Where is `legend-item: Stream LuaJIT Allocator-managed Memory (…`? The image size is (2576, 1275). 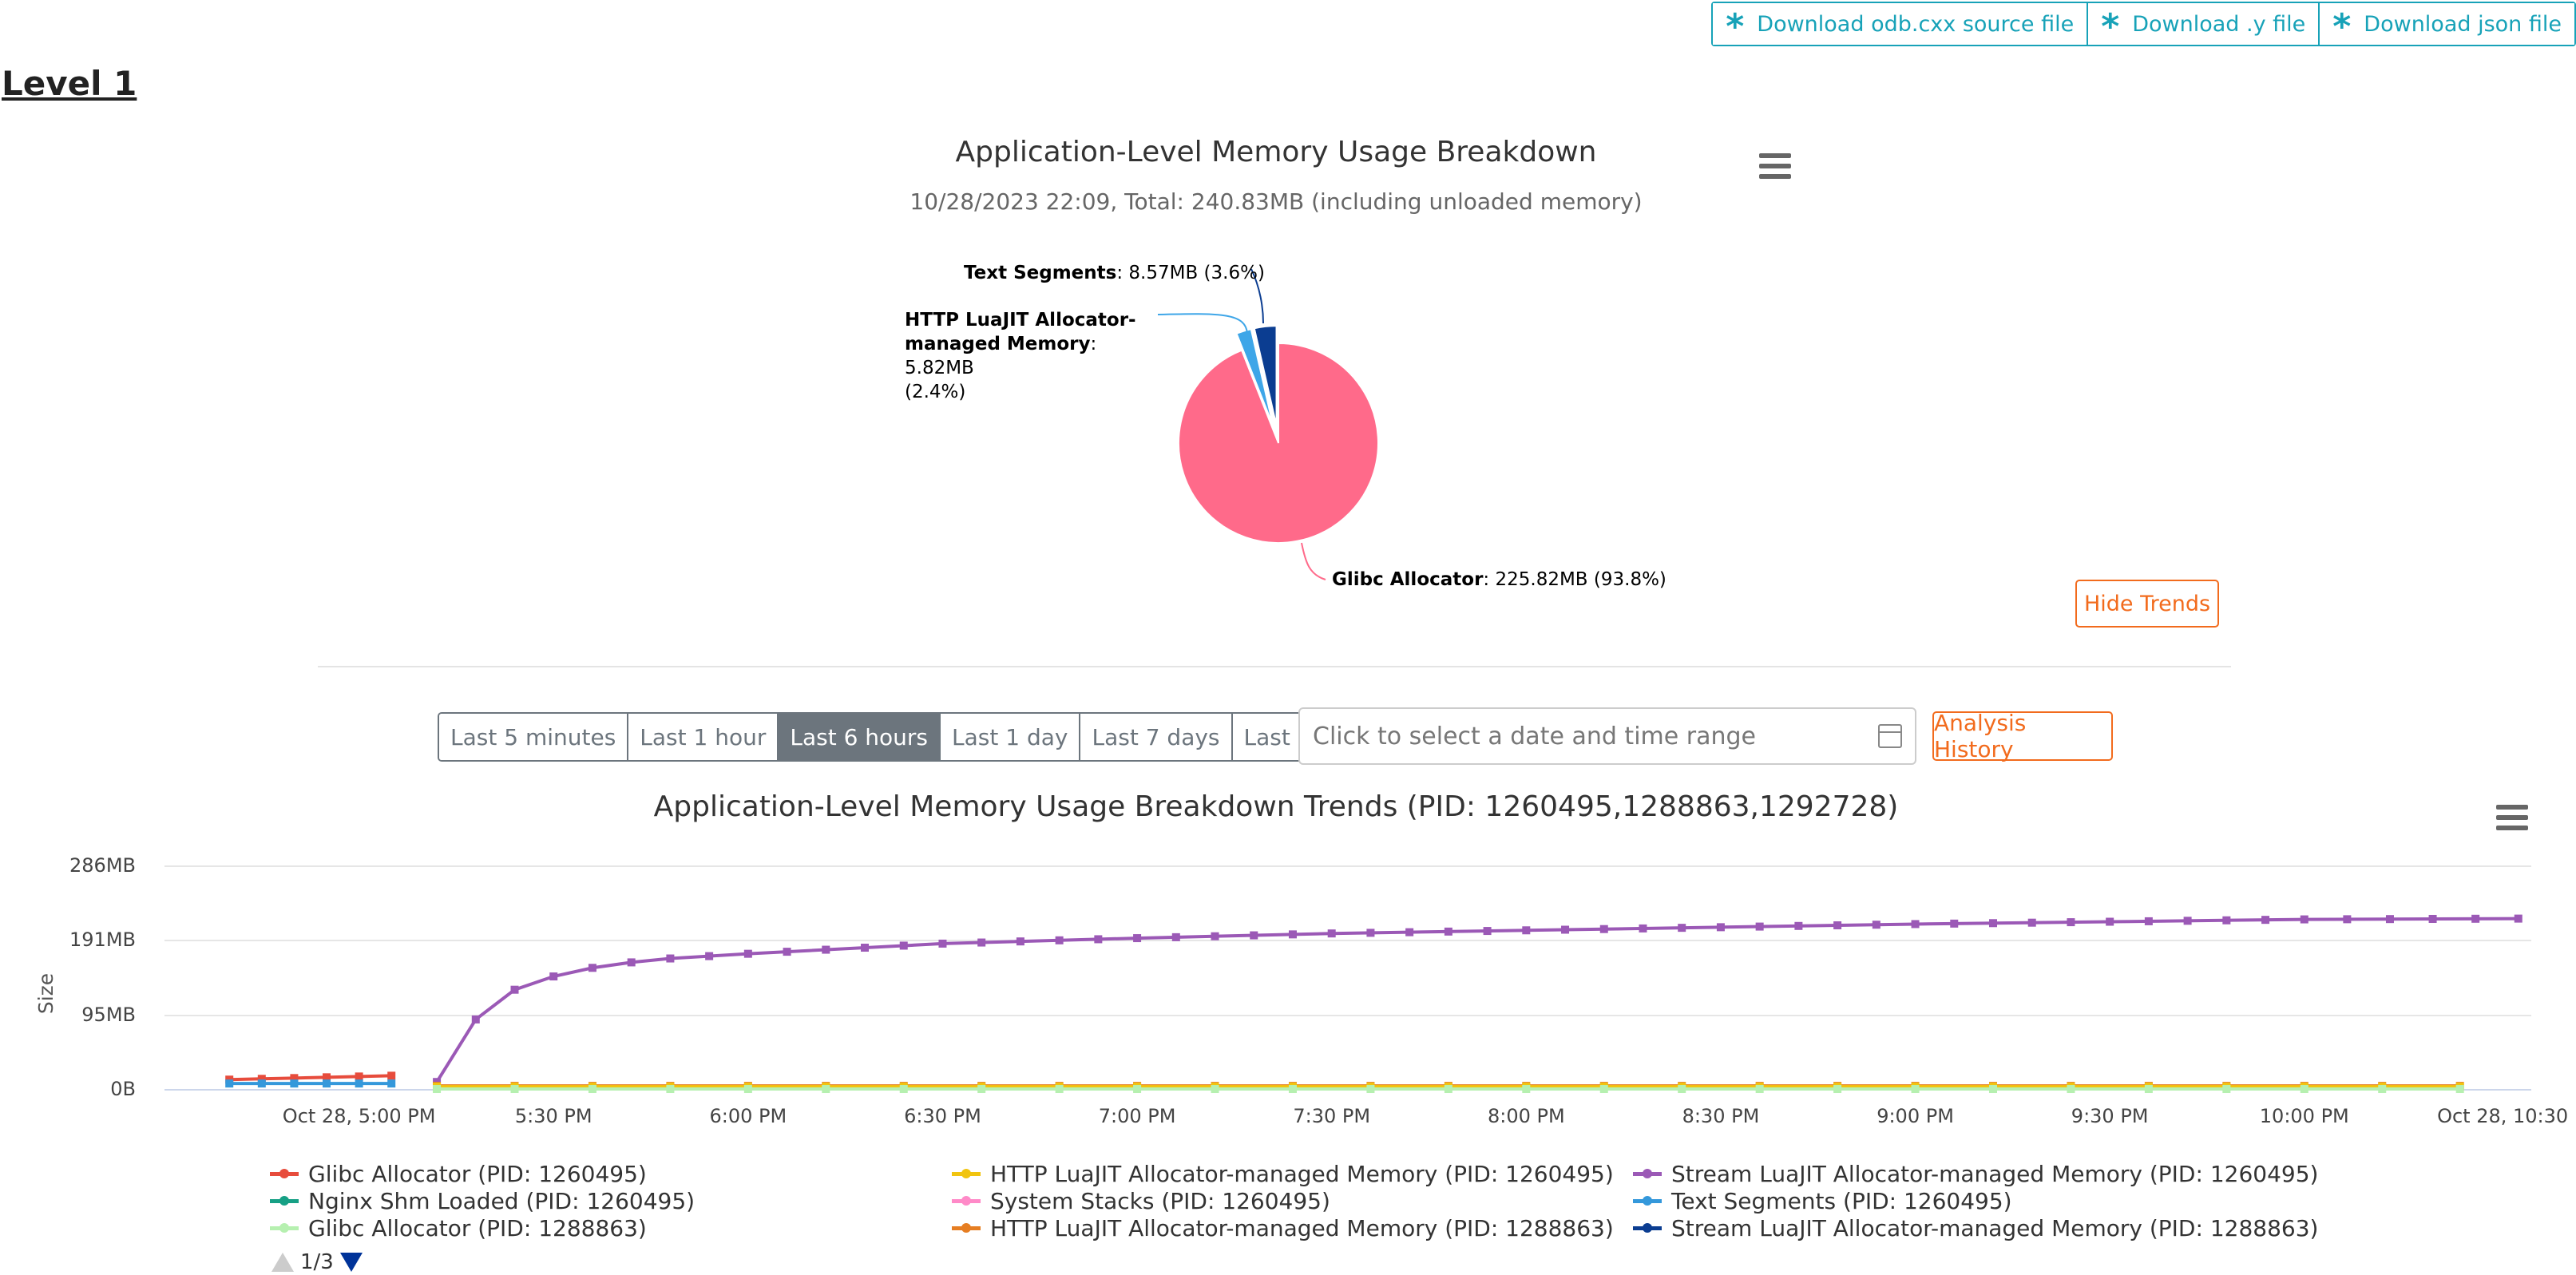 legend-item: Stream LuaJIT Allocator-managed Memory (… is located at coordinates (1976, 1228).